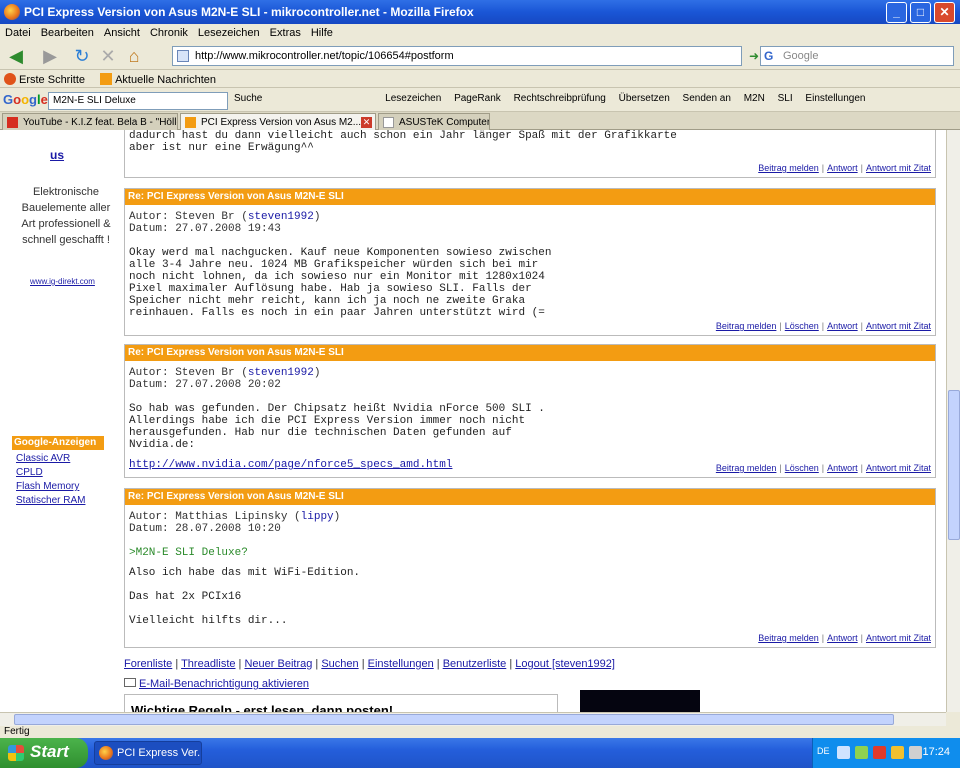 The image size is (960, 768). What do you see at coordinates (67, 31) in the screenshot?
I see `menu-bearbeiten: Bearbeiten` at bounding box center [67, 31].